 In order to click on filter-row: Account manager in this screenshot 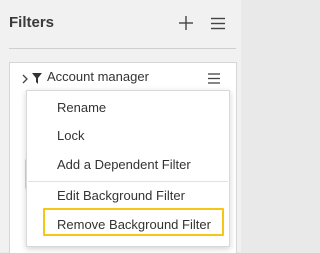, I will do `click(123, 76)`.